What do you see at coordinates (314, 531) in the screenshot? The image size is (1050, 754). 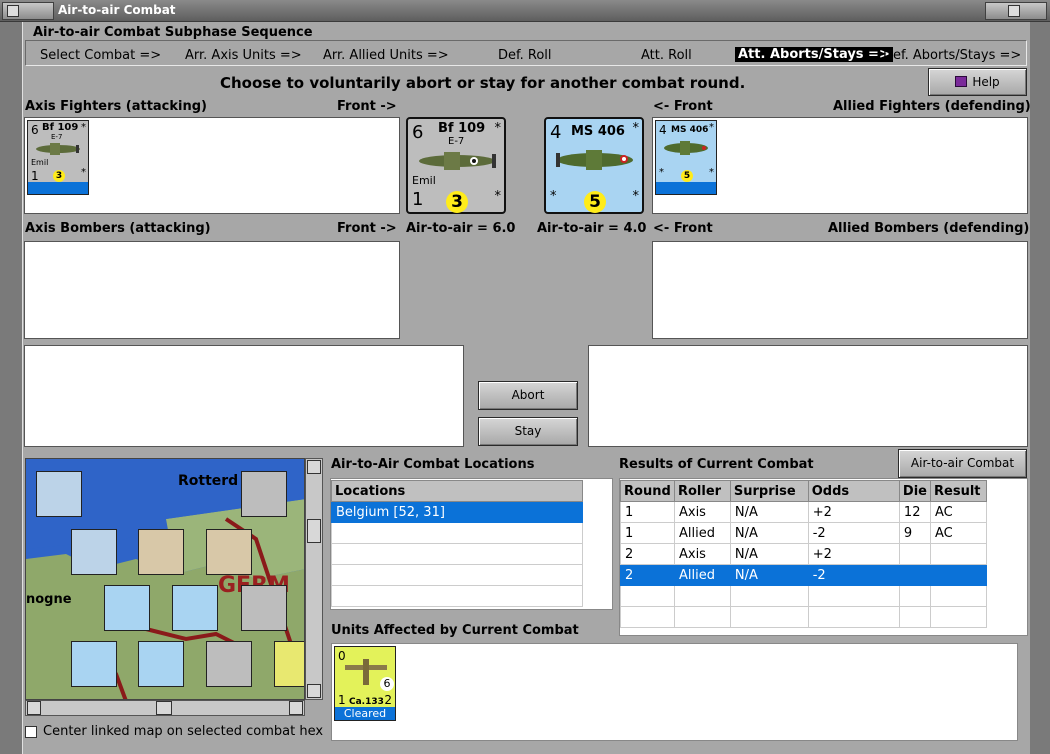 I see `vertical-scroll-thumb` at bounding box center [314, 531].